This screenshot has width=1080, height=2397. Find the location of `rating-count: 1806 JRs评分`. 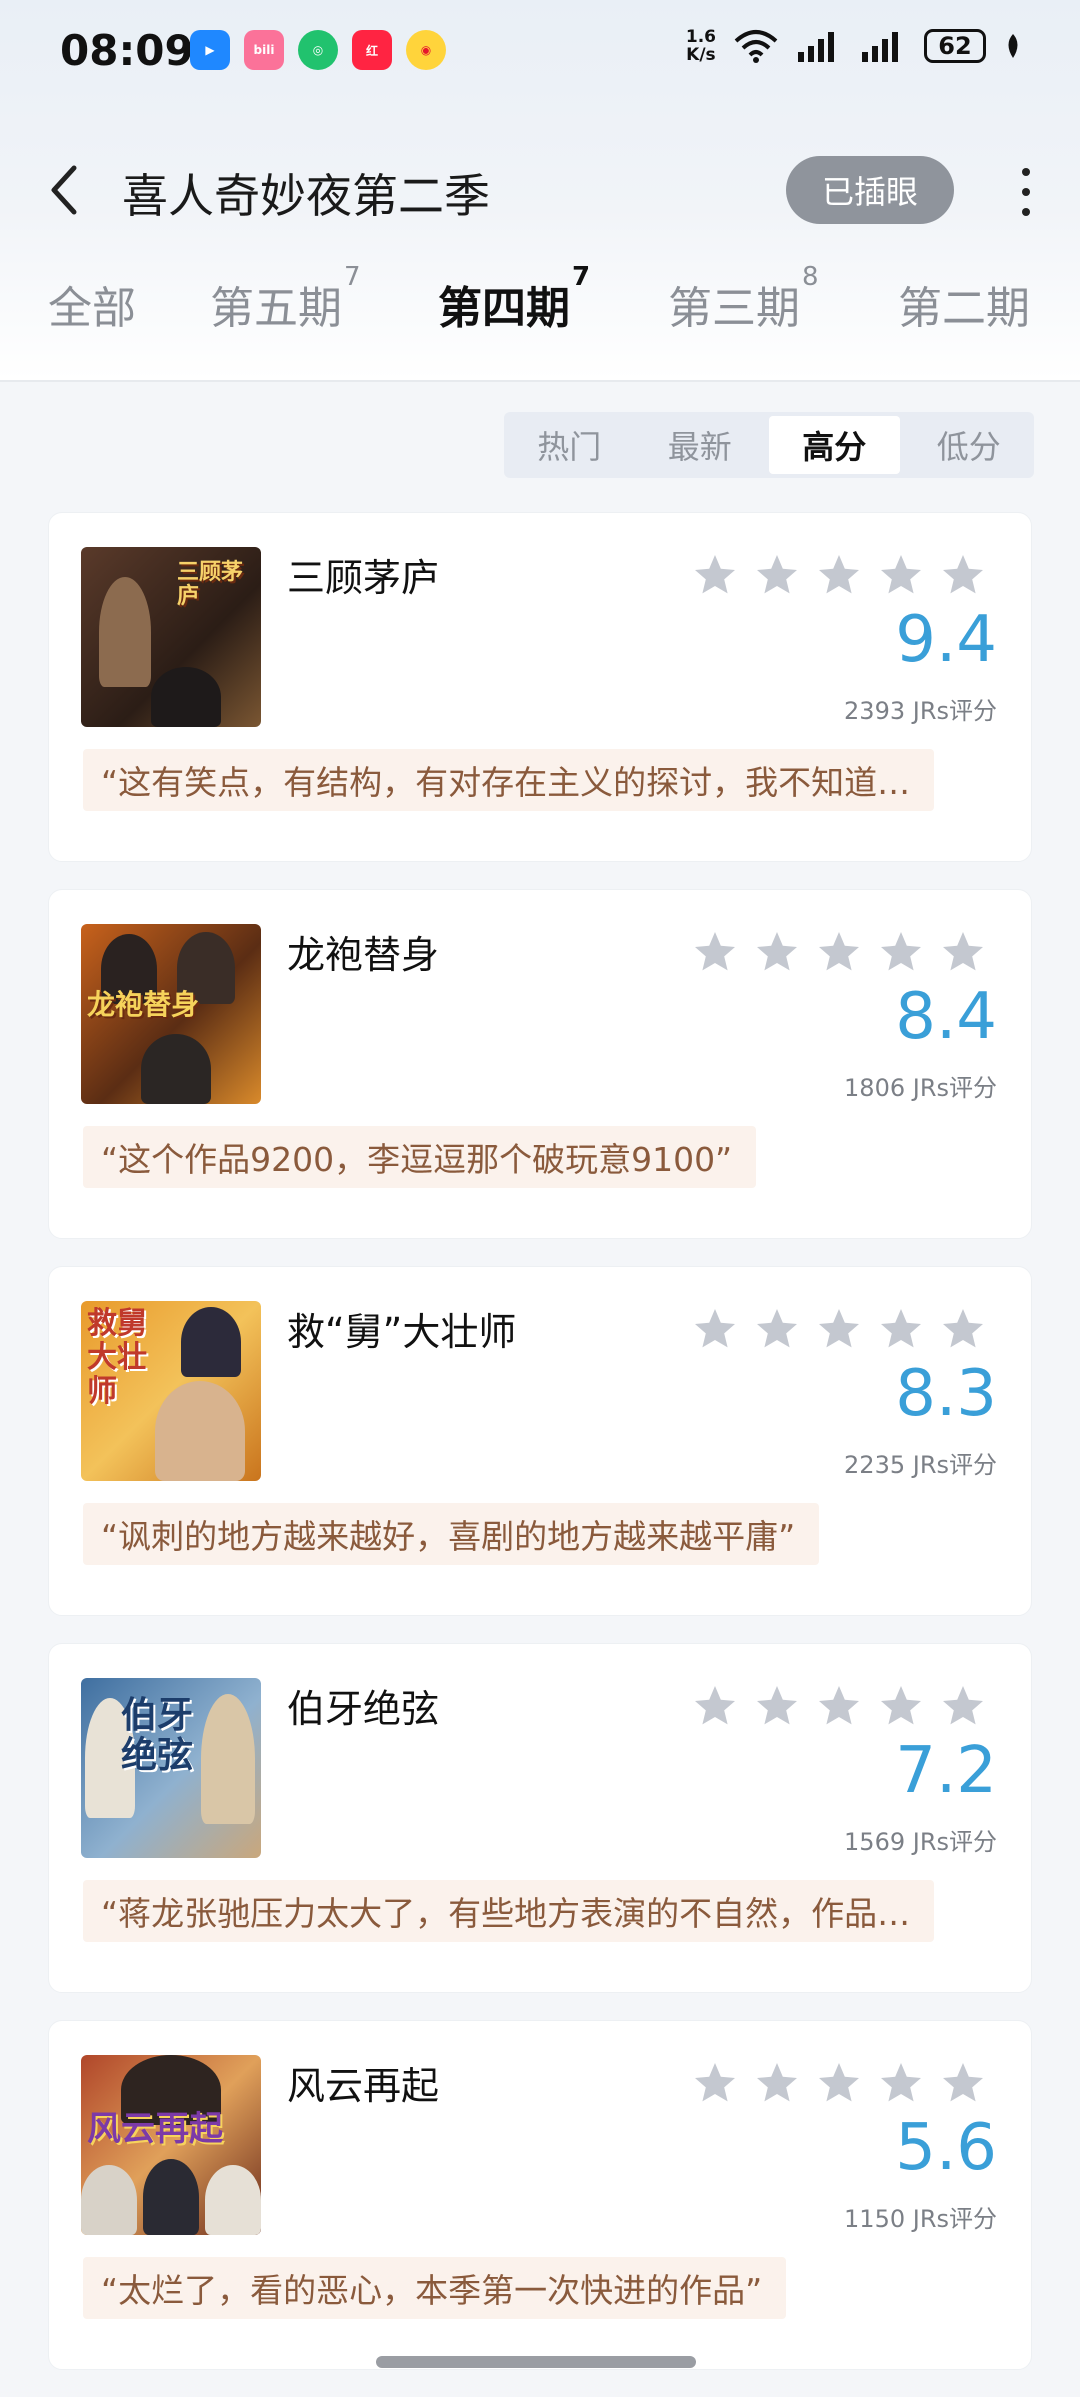

rating-count: 1806 JRs评分 is located at coordinates (920, 1088).